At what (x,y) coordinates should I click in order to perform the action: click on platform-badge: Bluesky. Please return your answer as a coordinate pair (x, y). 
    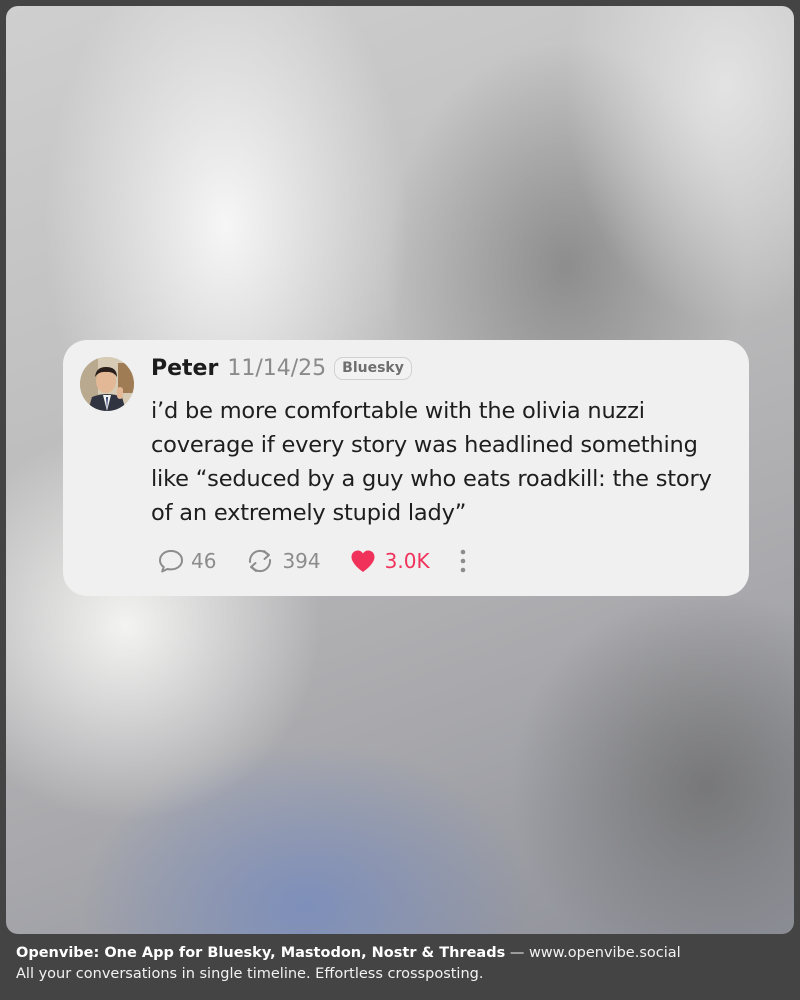
    Looking at the image, I should click on (373, 368).